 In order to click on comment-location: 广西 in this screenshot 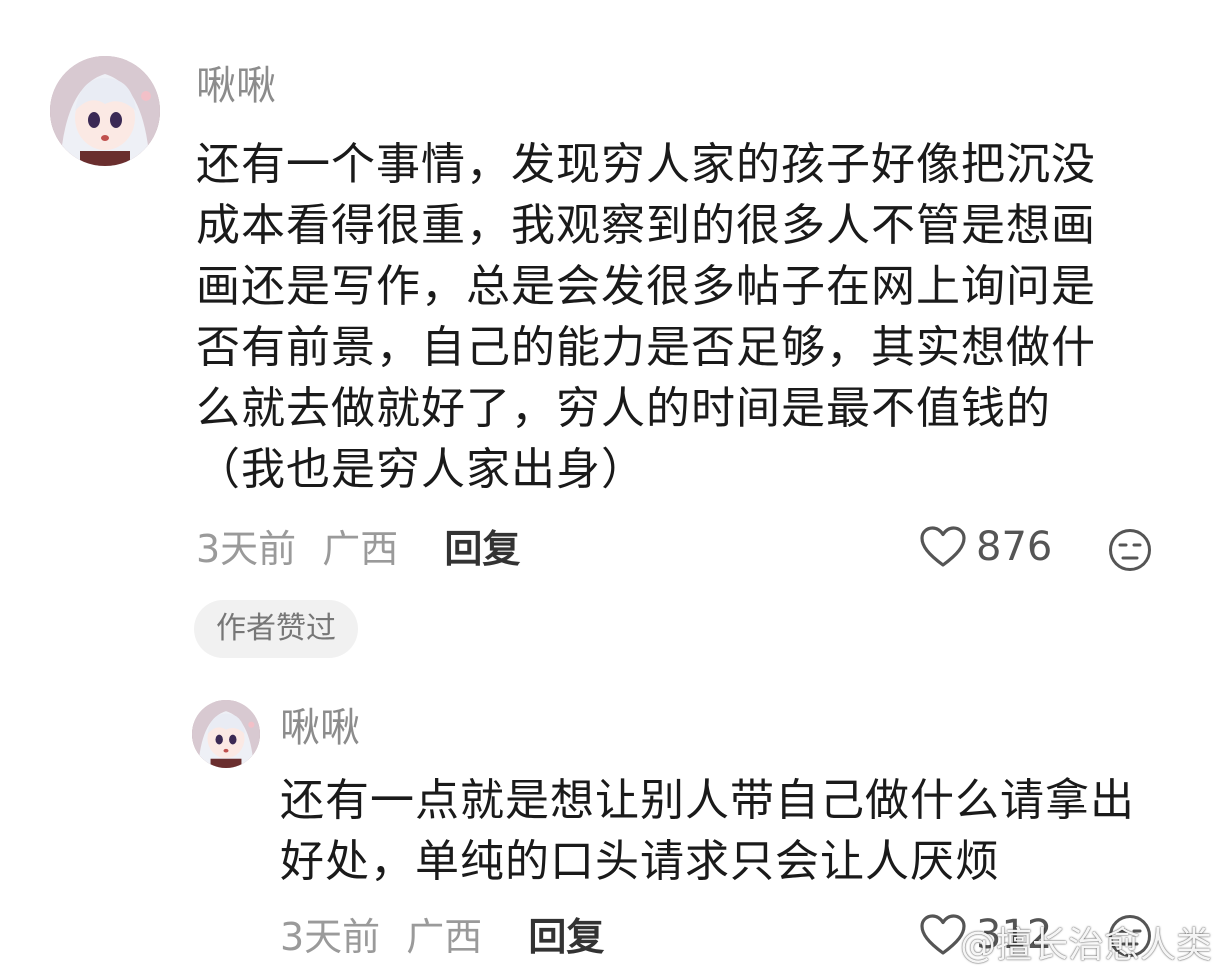, I will do `click(360, 549)`.